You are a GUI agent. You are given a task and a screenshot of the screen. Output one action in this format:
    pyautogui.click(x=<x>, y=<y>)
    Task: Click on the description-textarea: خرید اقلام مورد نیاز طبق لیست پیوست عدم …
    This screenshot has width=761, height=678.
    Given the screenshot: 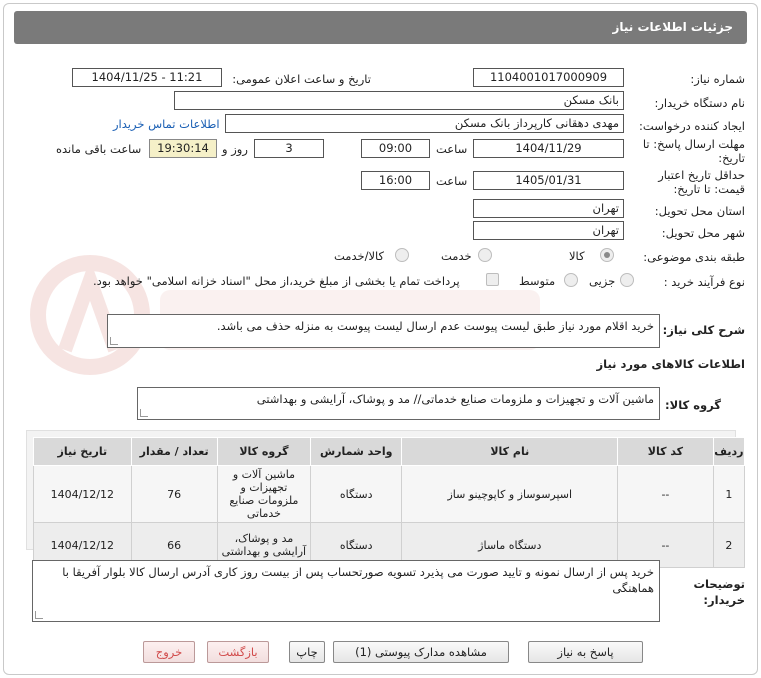 What is the action you would take?
    pyautogui.click(x=383, y=331)
    